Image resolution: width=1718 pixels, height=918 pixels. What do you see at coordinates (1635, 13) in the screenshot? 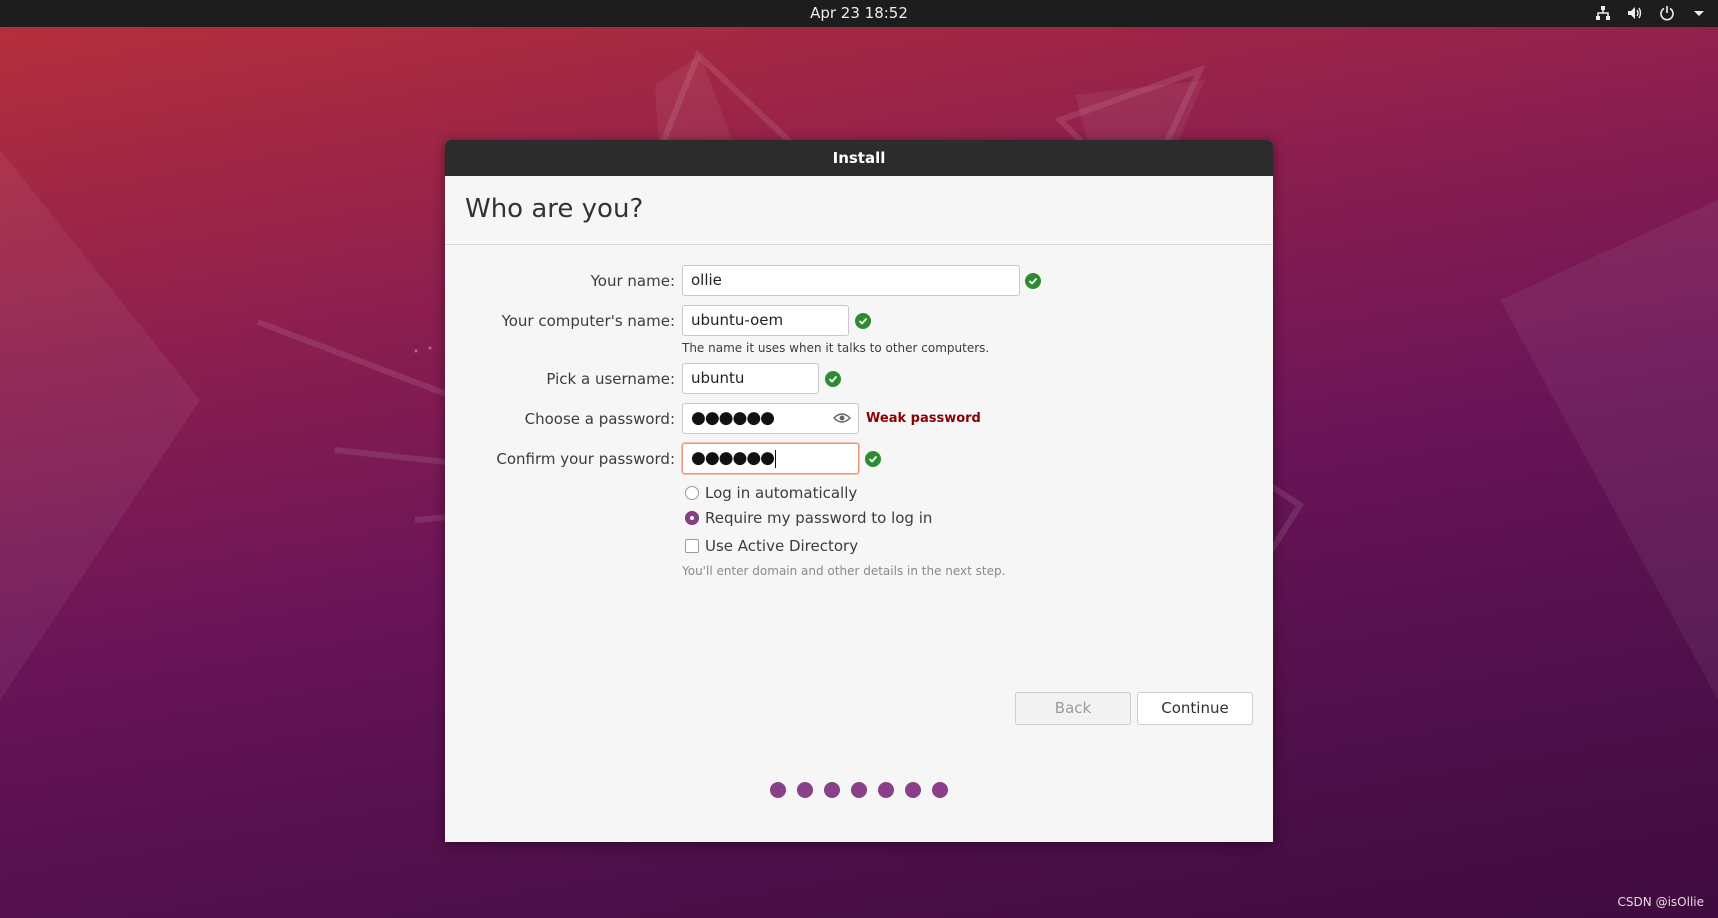
I see `volume-icon` at bounding box center [1635, 13].